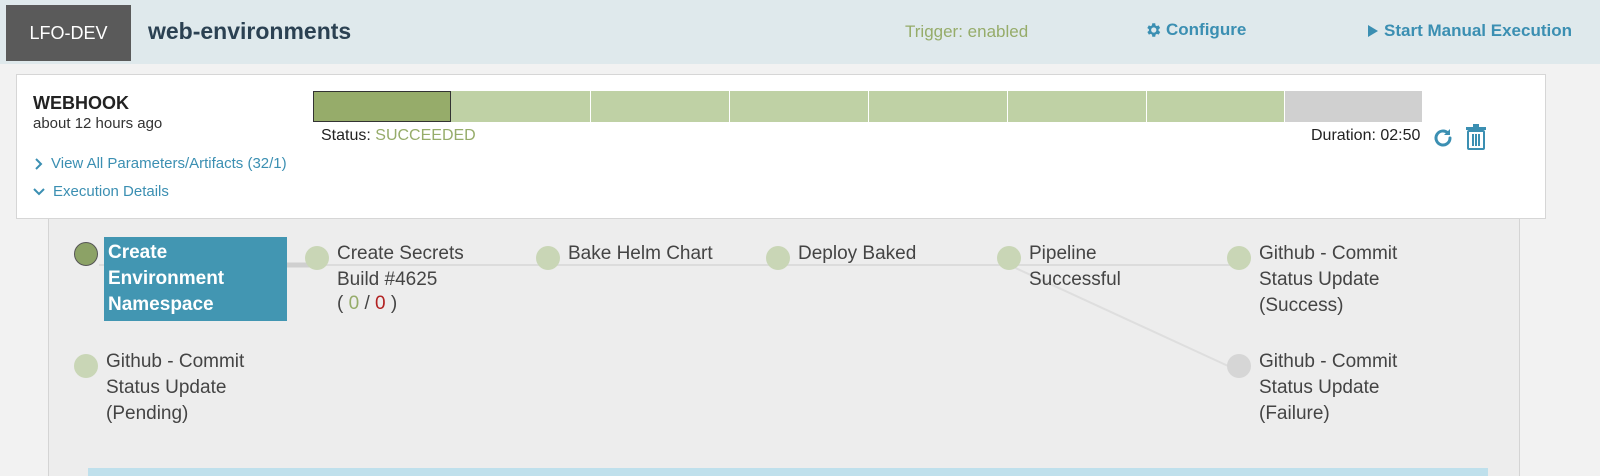  I want to click on play-icon, so click(1373, 31).